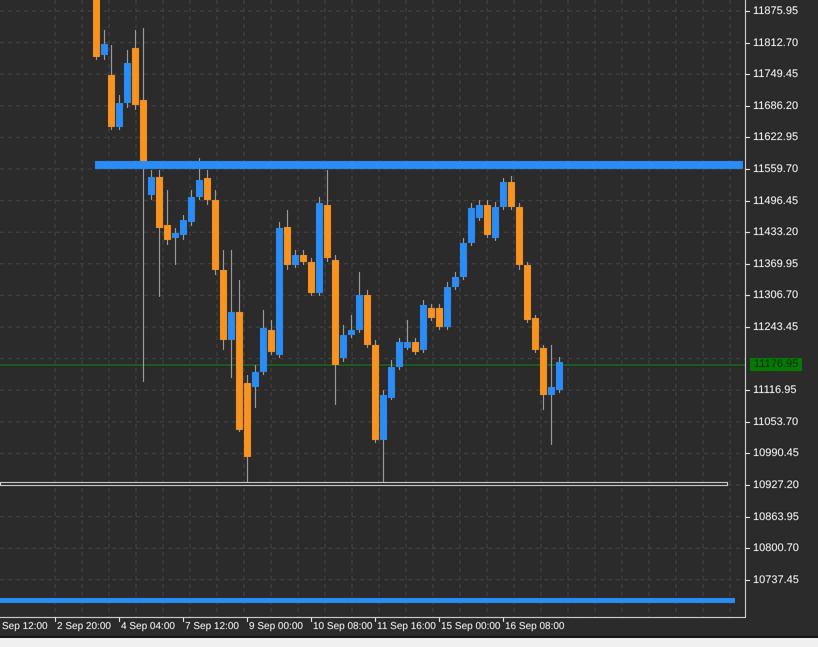 The image size is (818, 647). I want to click on price-axis-label: 10863.95, so click(772, 517).